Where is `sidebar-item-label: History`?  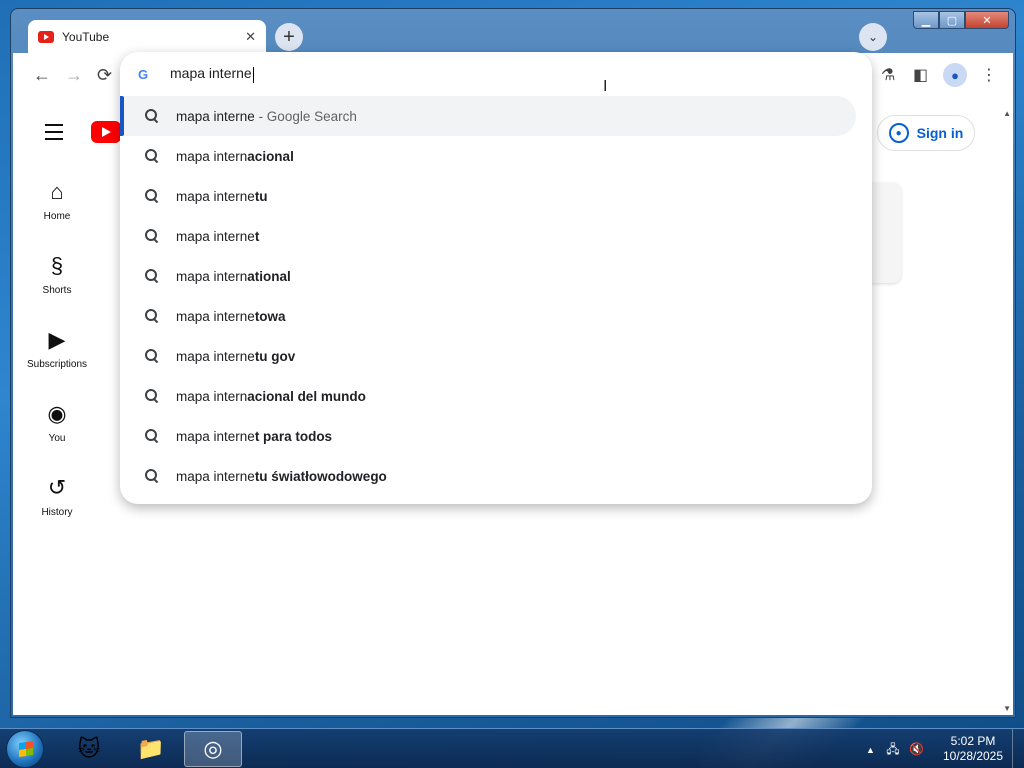
sidebar-item-label: History is located at coordinates (57, 512).